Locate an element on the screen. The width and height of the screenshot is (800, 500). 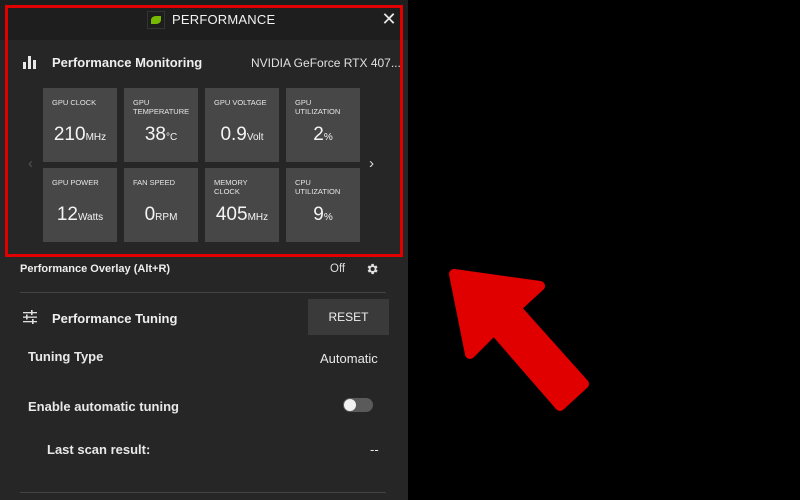
reset-button: RESET is located at coordinates (348, 317).